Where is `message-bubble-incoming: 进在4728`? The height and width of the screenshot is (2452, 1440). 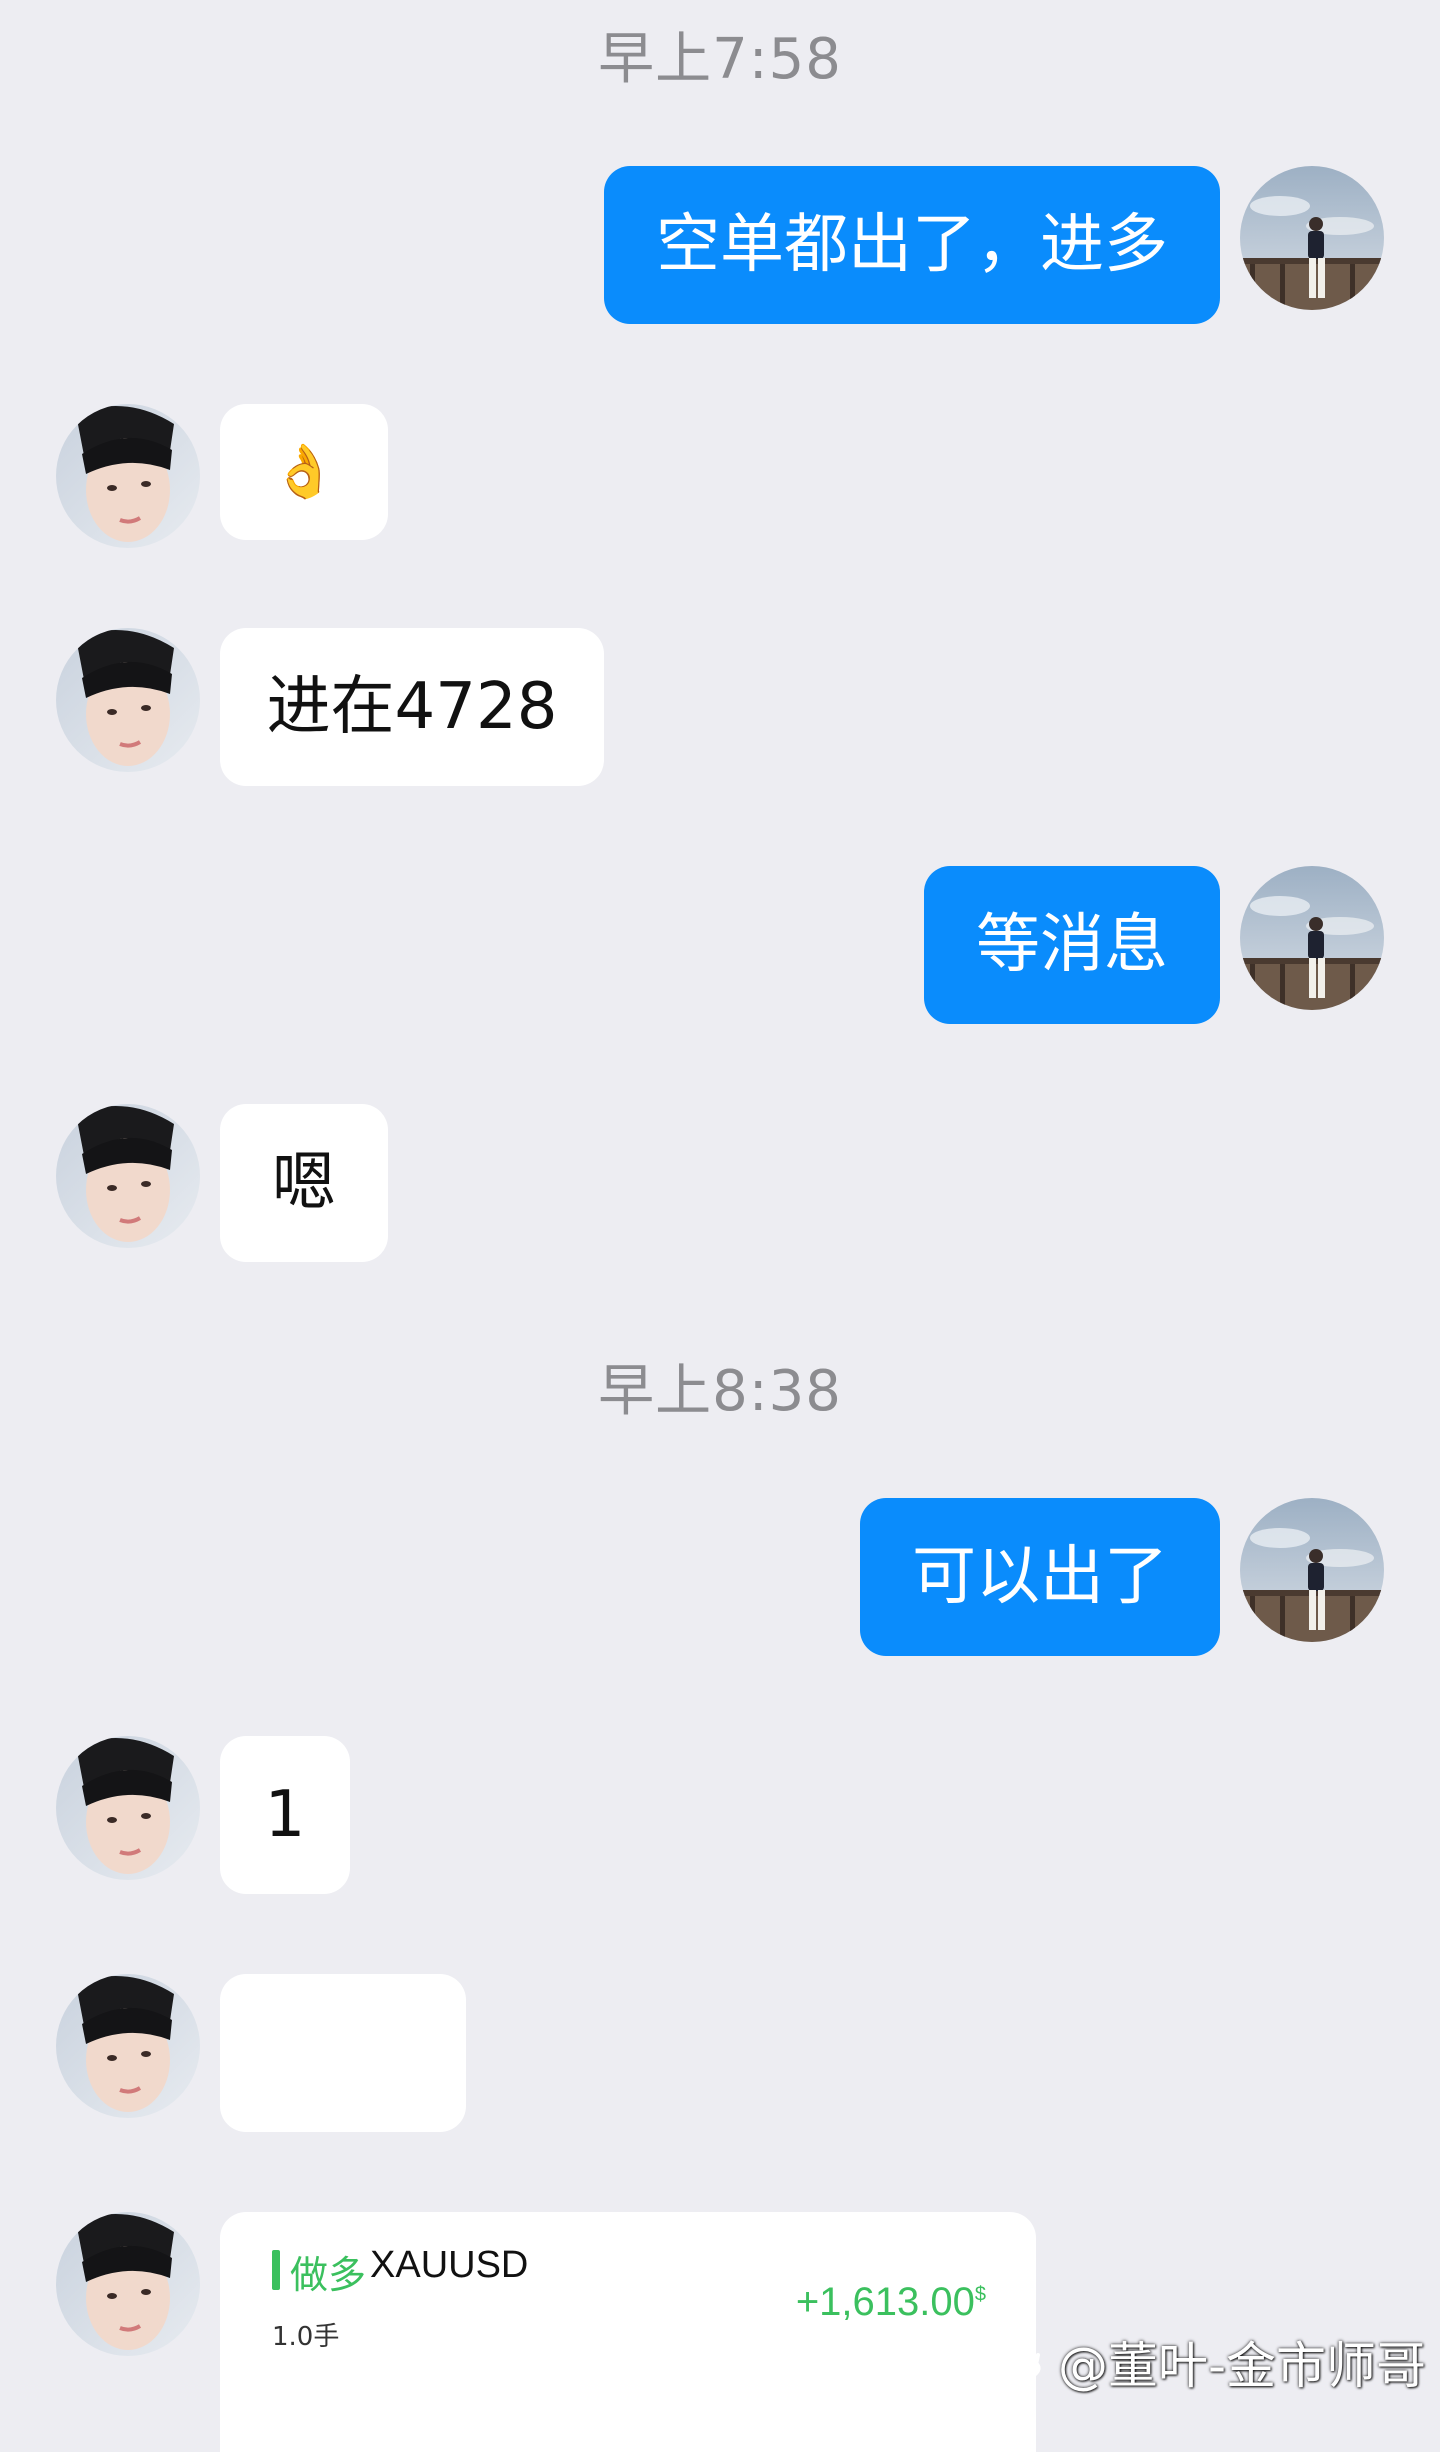
message-bubble-incoming: 进在4728 is located at coordinates (412, 707).